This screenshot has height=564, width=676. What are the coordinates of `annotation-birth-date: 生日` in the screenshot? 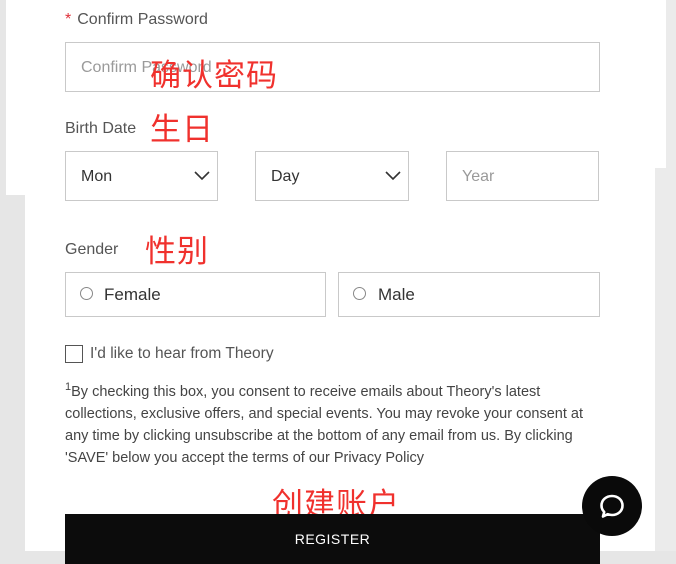 It's located at (182, 130).